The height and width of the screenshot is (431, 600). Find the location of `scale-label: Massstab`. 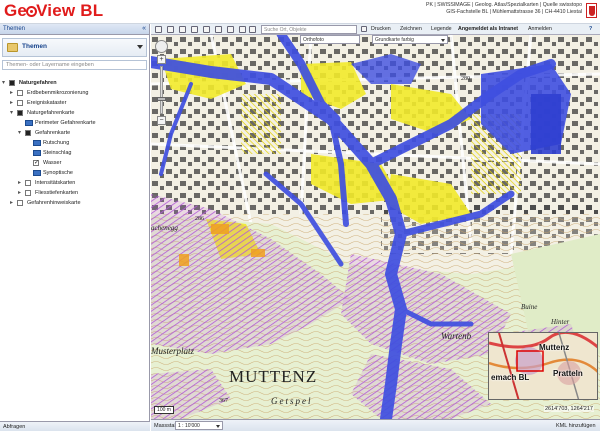

scale-label: Massstab is located at coordinates (166, 426).